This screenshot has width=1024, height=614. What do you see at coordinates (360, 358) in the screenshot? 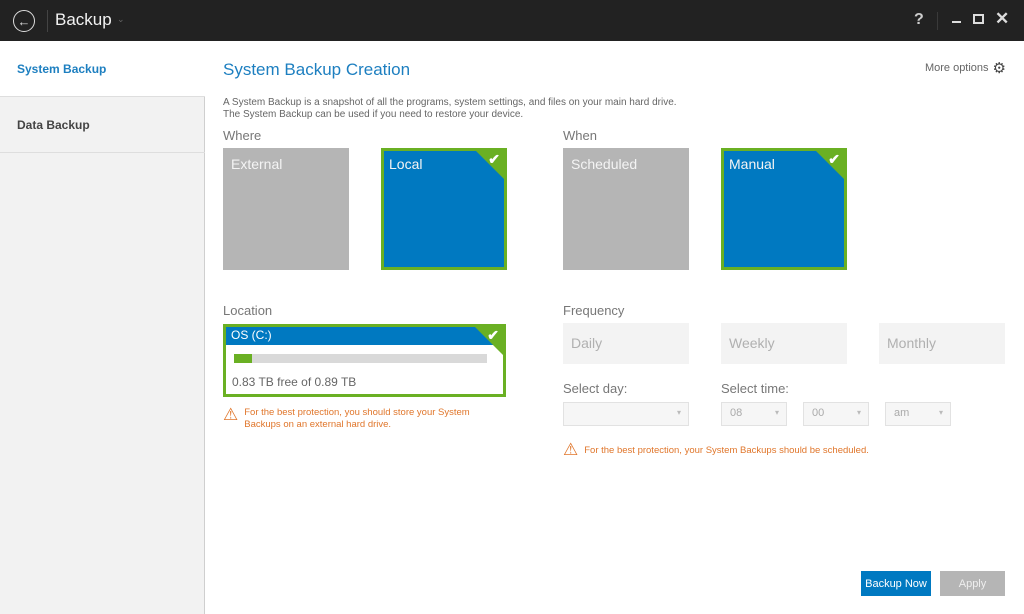
I see `drive-usage-bar` at bounding box center [360, 358].